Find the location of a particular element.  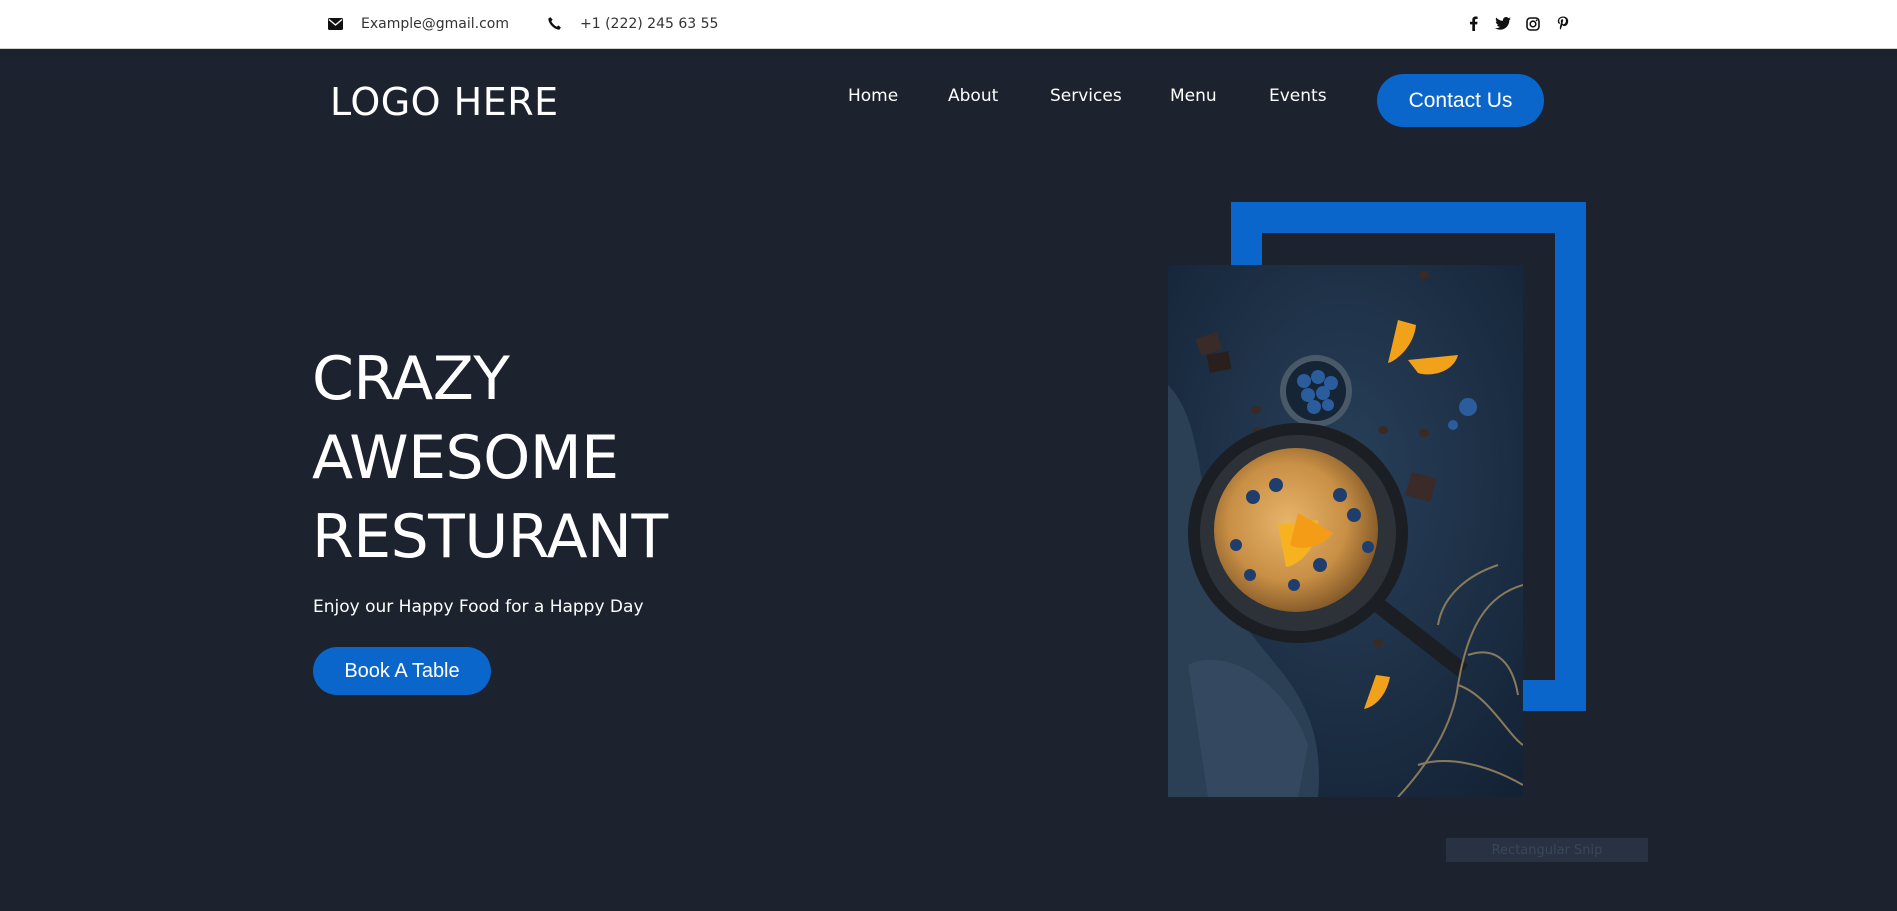

hero-title-line: CRAZY is located at coordinates (411, 379).